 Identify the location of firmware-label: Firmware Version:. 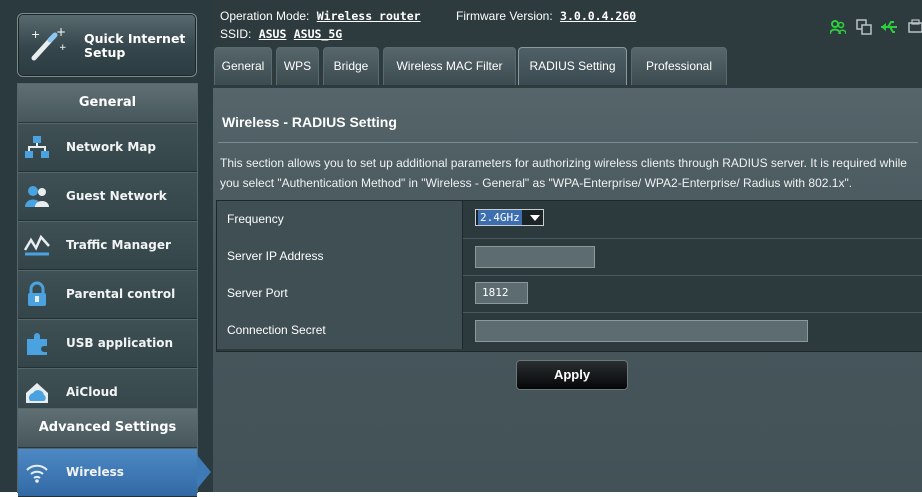
(504, 16).